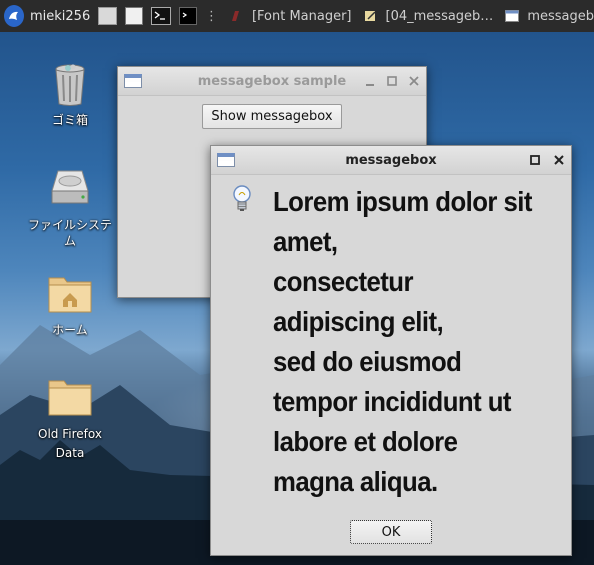 This screenshot has width=594, height=565. What do you see at coordinates (14, 16) in the screenshot?
I see `app-menu-icon` at bounding box center [14, 16].